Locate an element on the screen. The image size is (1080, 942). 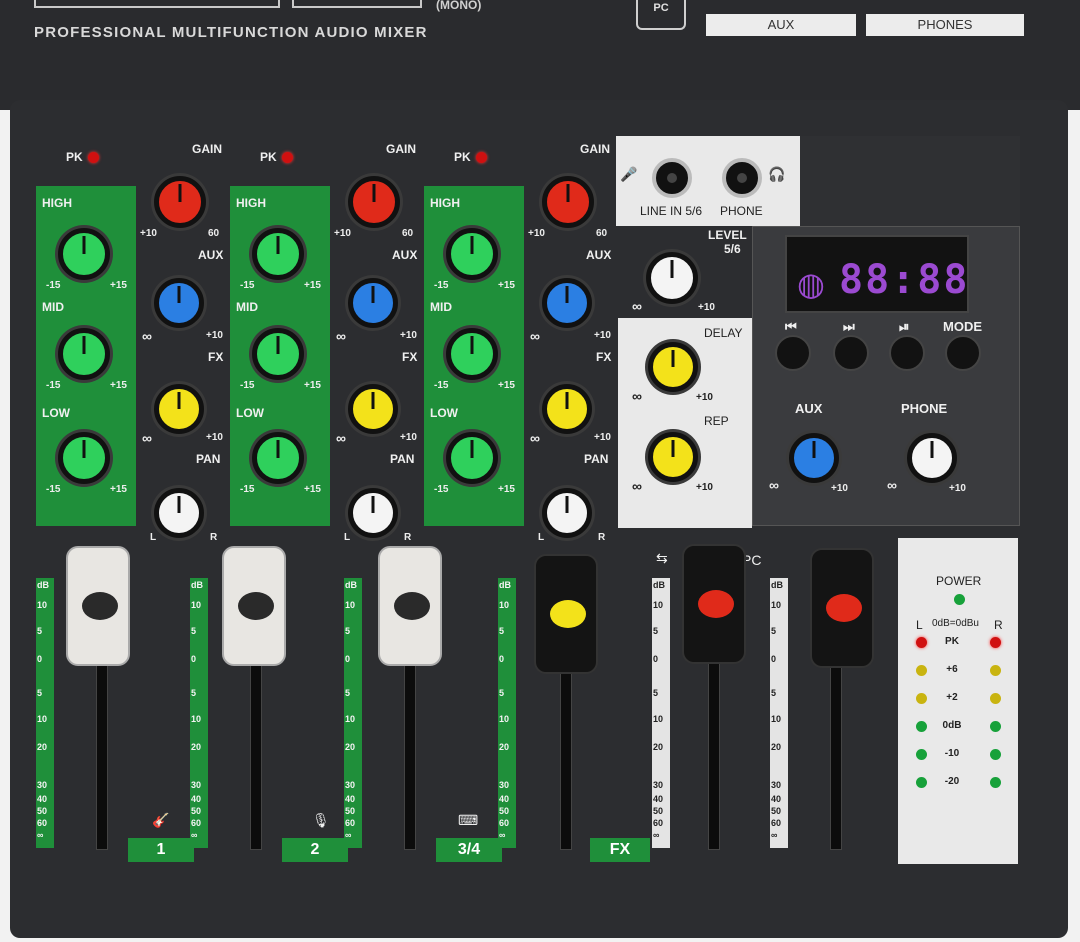
channel-1-fader is located at coordinates (98, 606).